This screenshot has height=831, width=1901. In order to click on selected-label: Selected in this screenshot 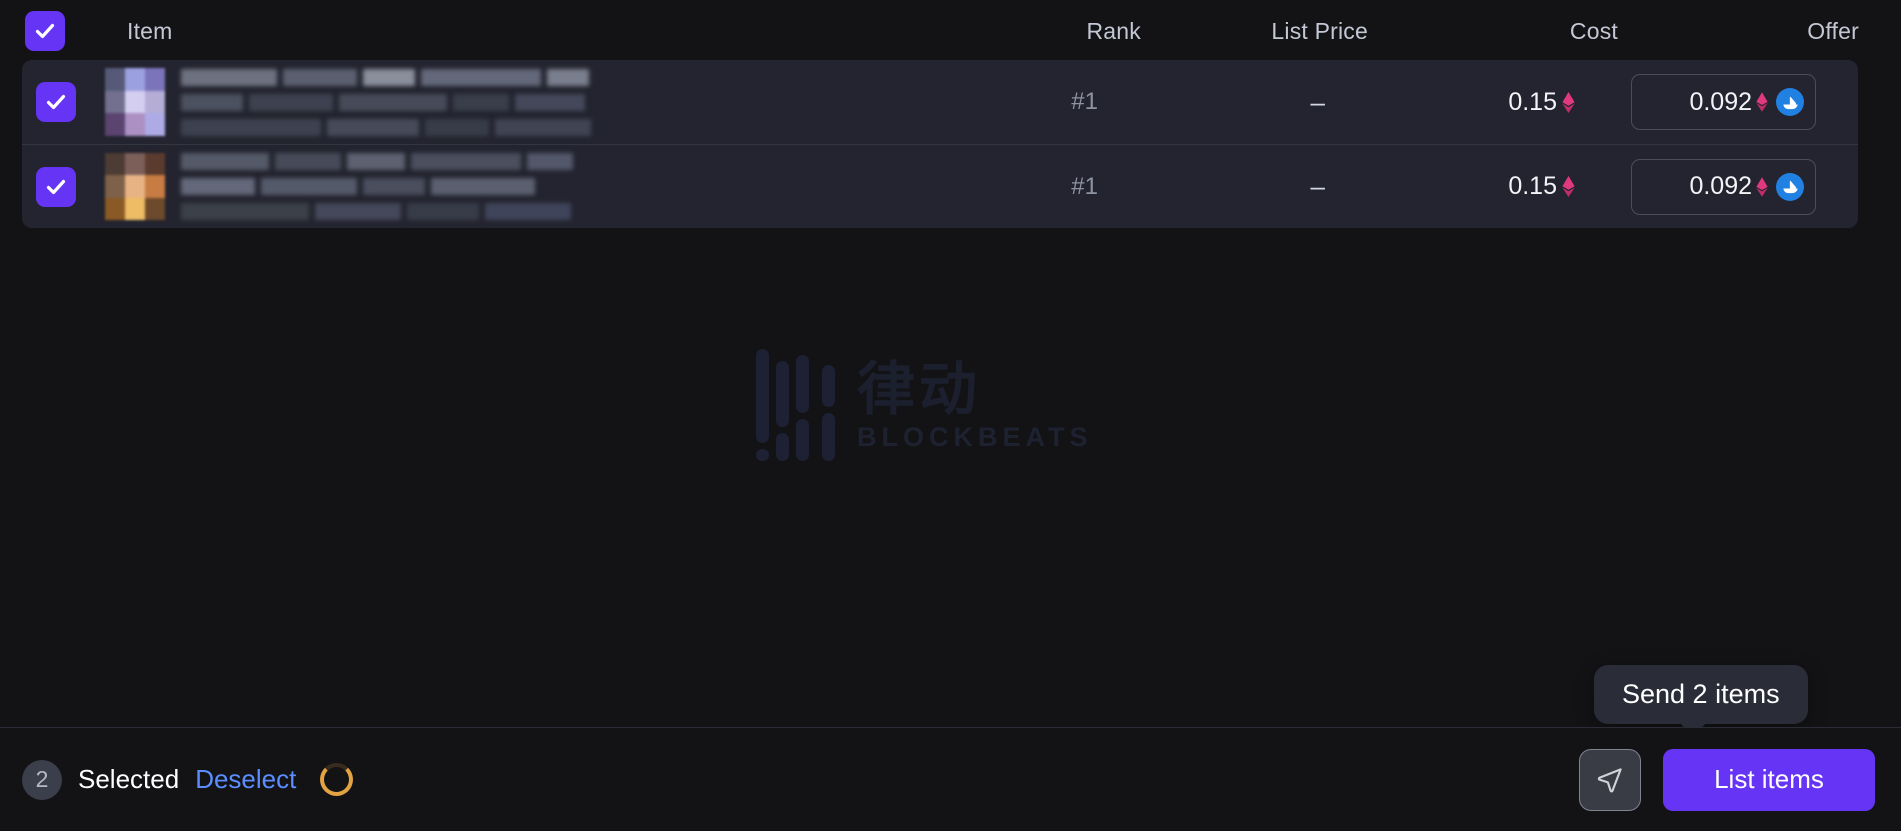, I will do `click(129, 779)`.